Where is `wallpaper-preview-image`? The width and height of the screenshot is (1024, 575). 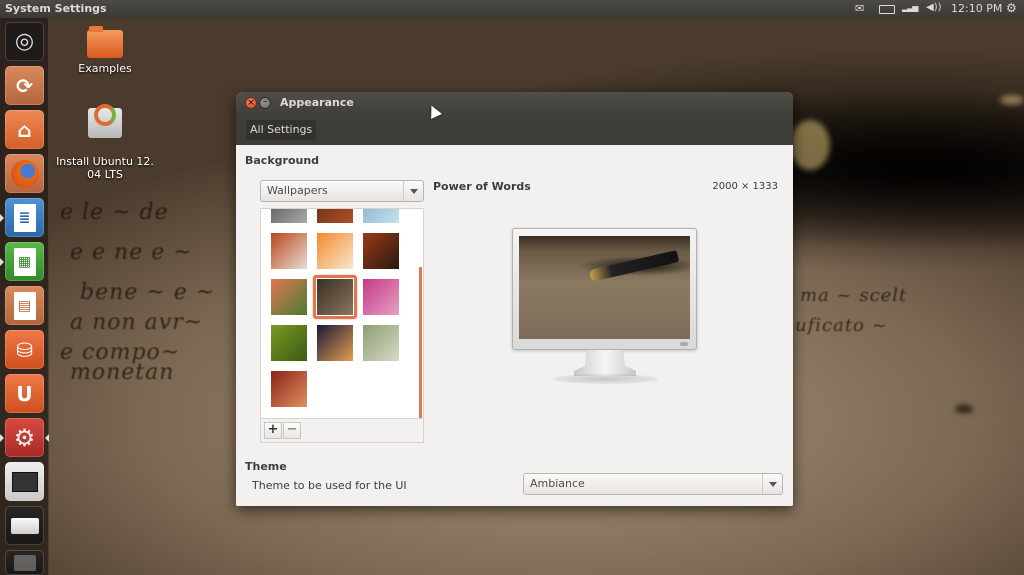 wallpaper-preview-image is located at coordinates (604, 287).